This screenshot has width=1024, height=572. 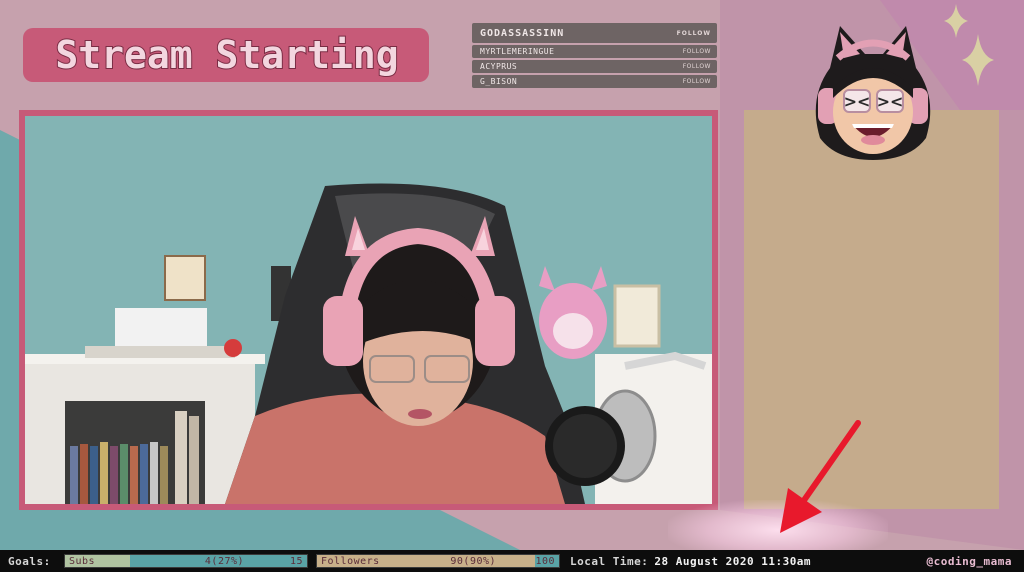 What do you see at coordinates (594, 51) in the screenshot?
I see `follower-row: MYRTLEMERINGUE FOLLOW` at bounding box center [594, 51].